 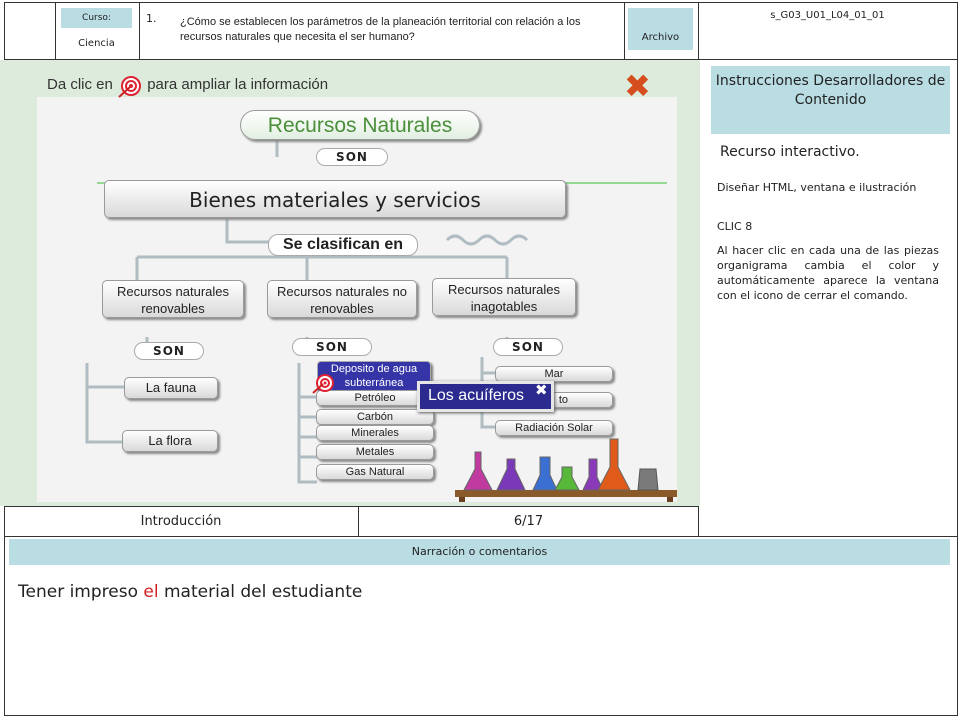 What do you see at coordinates (528, 347) in the screenshot?
I see `son-badge-inagotables: SON` at bounding box center [528, 347].